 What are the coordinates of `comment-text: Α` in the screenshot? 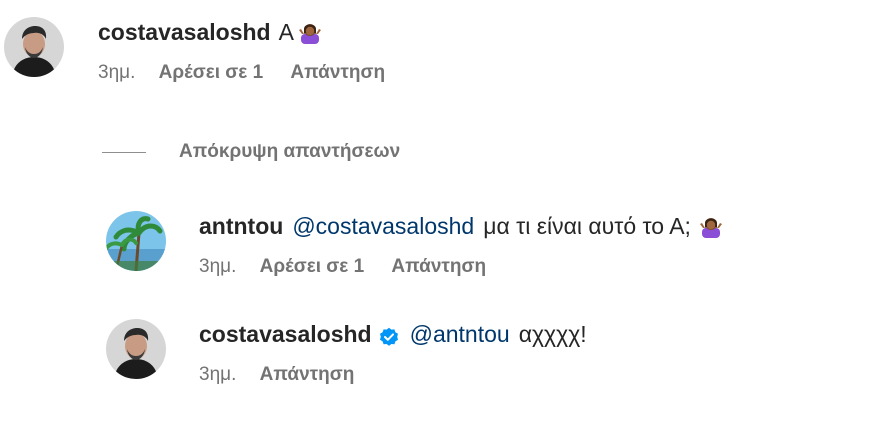 It's located at (286, 32).